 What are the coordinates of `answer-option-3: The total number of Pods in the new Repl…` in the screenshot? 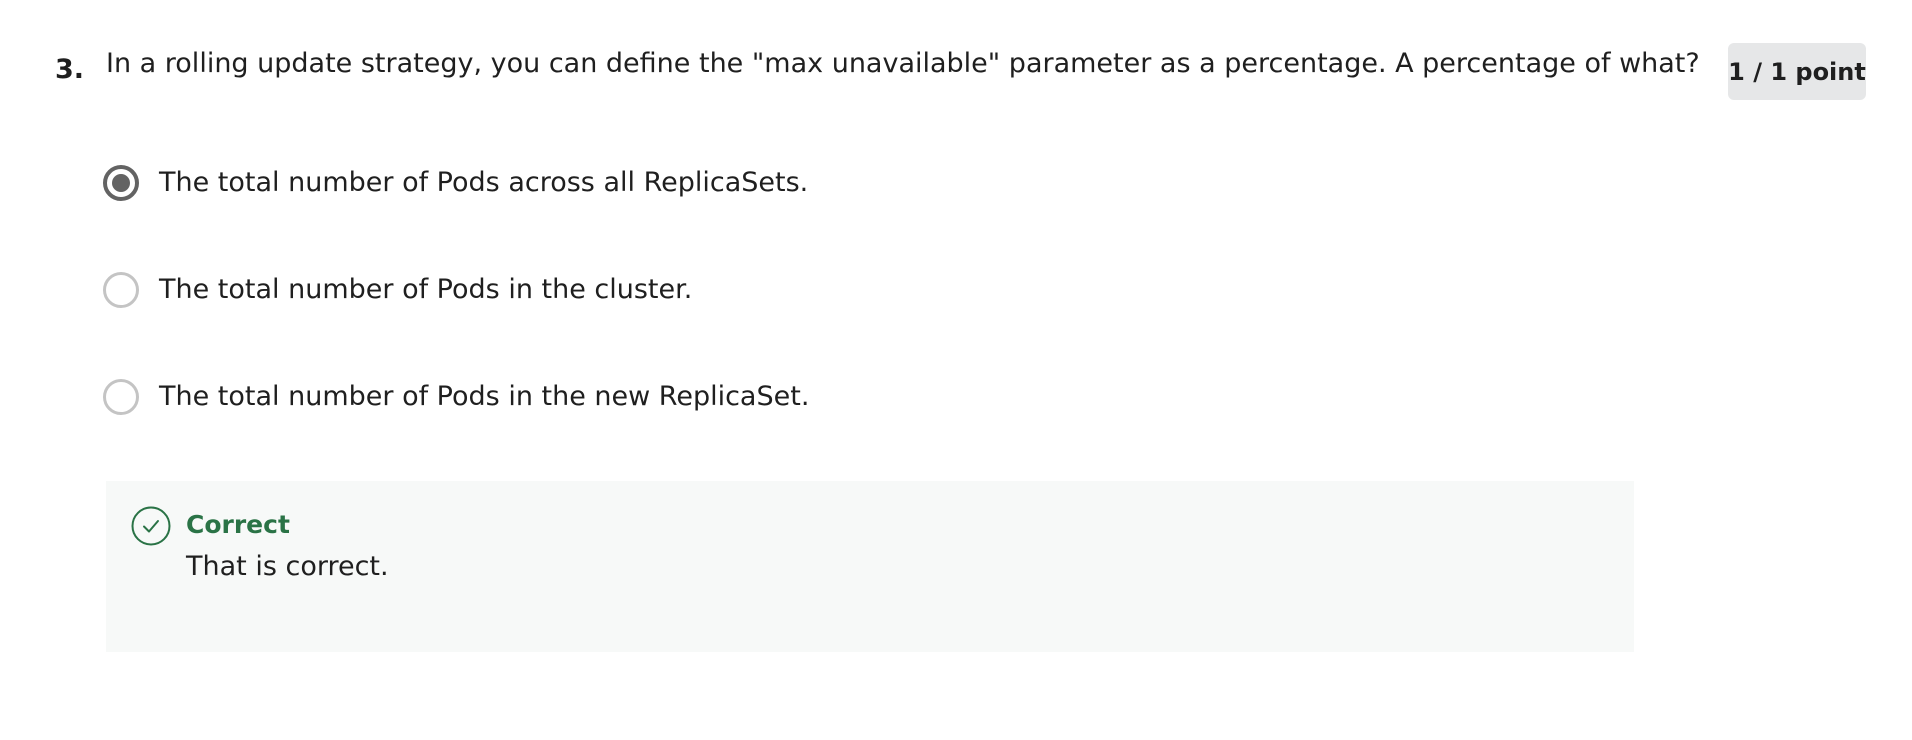 It's located at (456, 397).